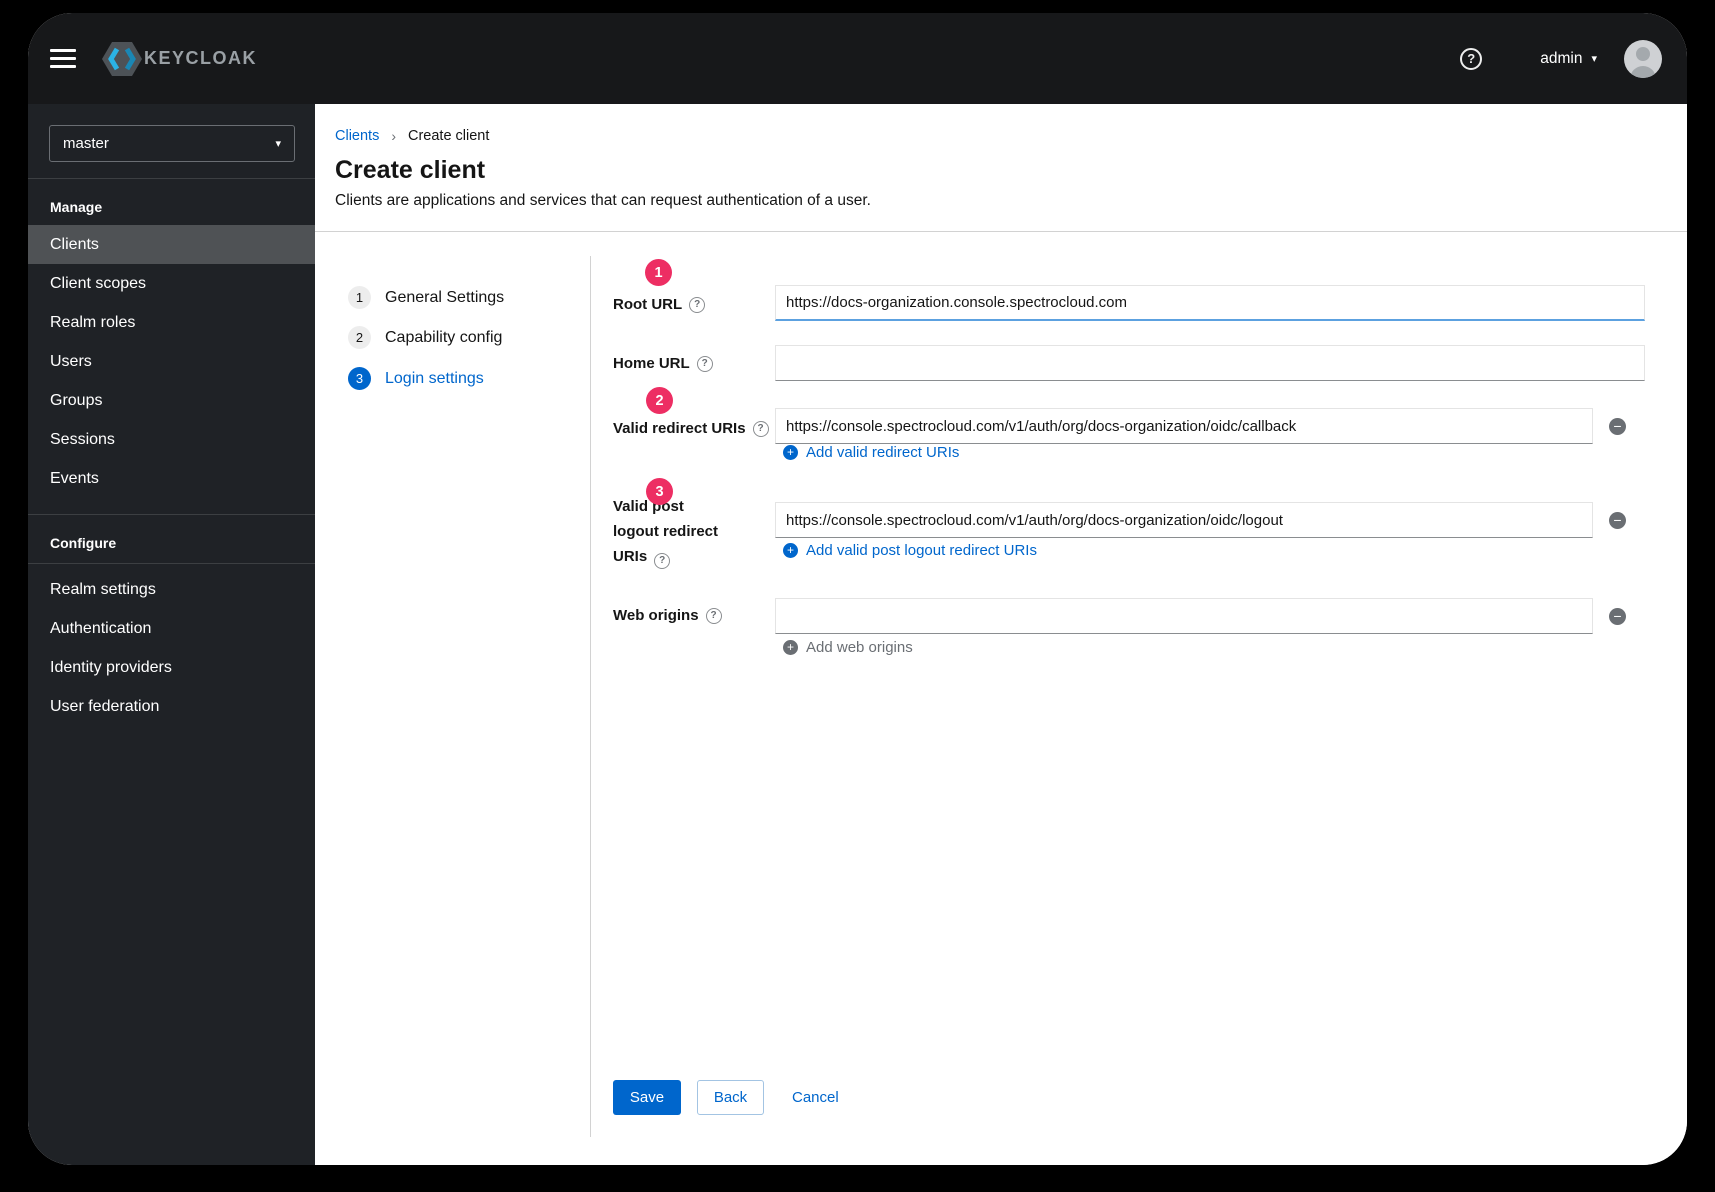 The width and height of the screenshot is (1715, 1192). Describe the element at coordinates (171, 706) in the screenshot. I see `sidebar-item-user-federation: User federation` at that location.